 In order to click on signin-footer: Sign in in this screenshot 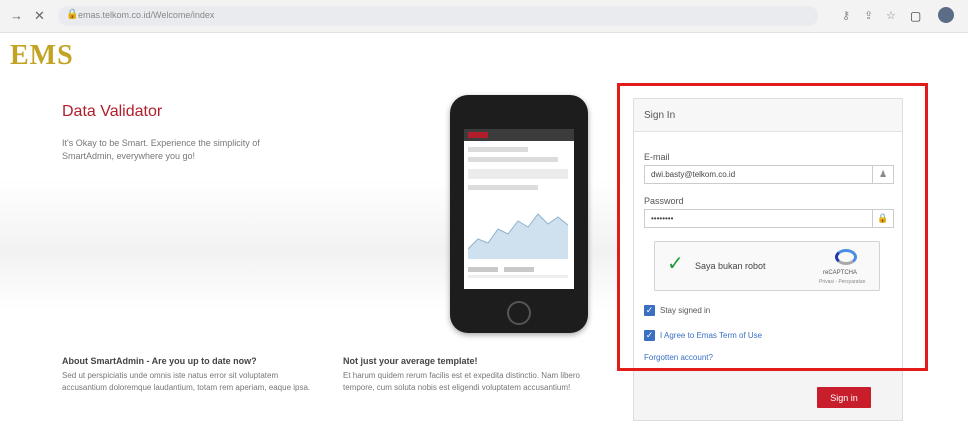, I will do `click(768, 394)`.